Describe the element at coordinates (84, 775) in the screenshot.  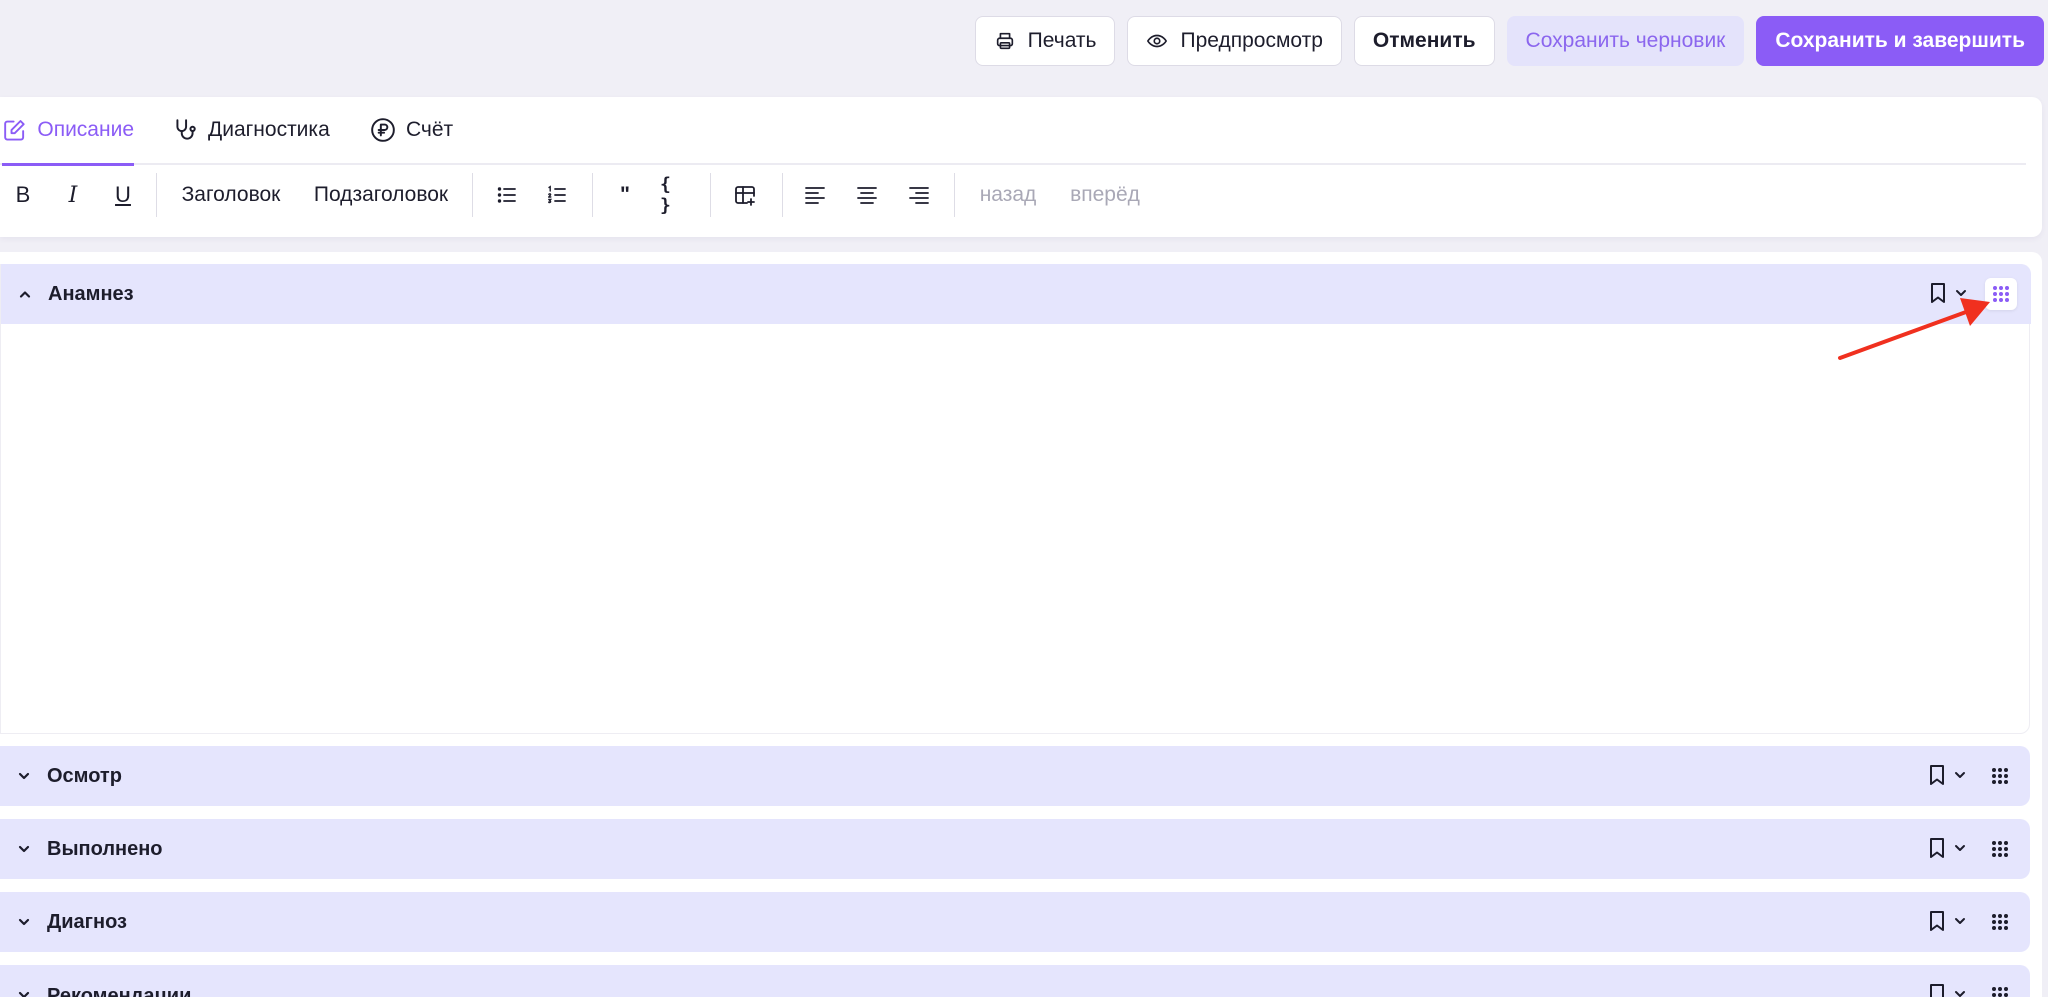
I see `section-title: Осмотр` at that location.